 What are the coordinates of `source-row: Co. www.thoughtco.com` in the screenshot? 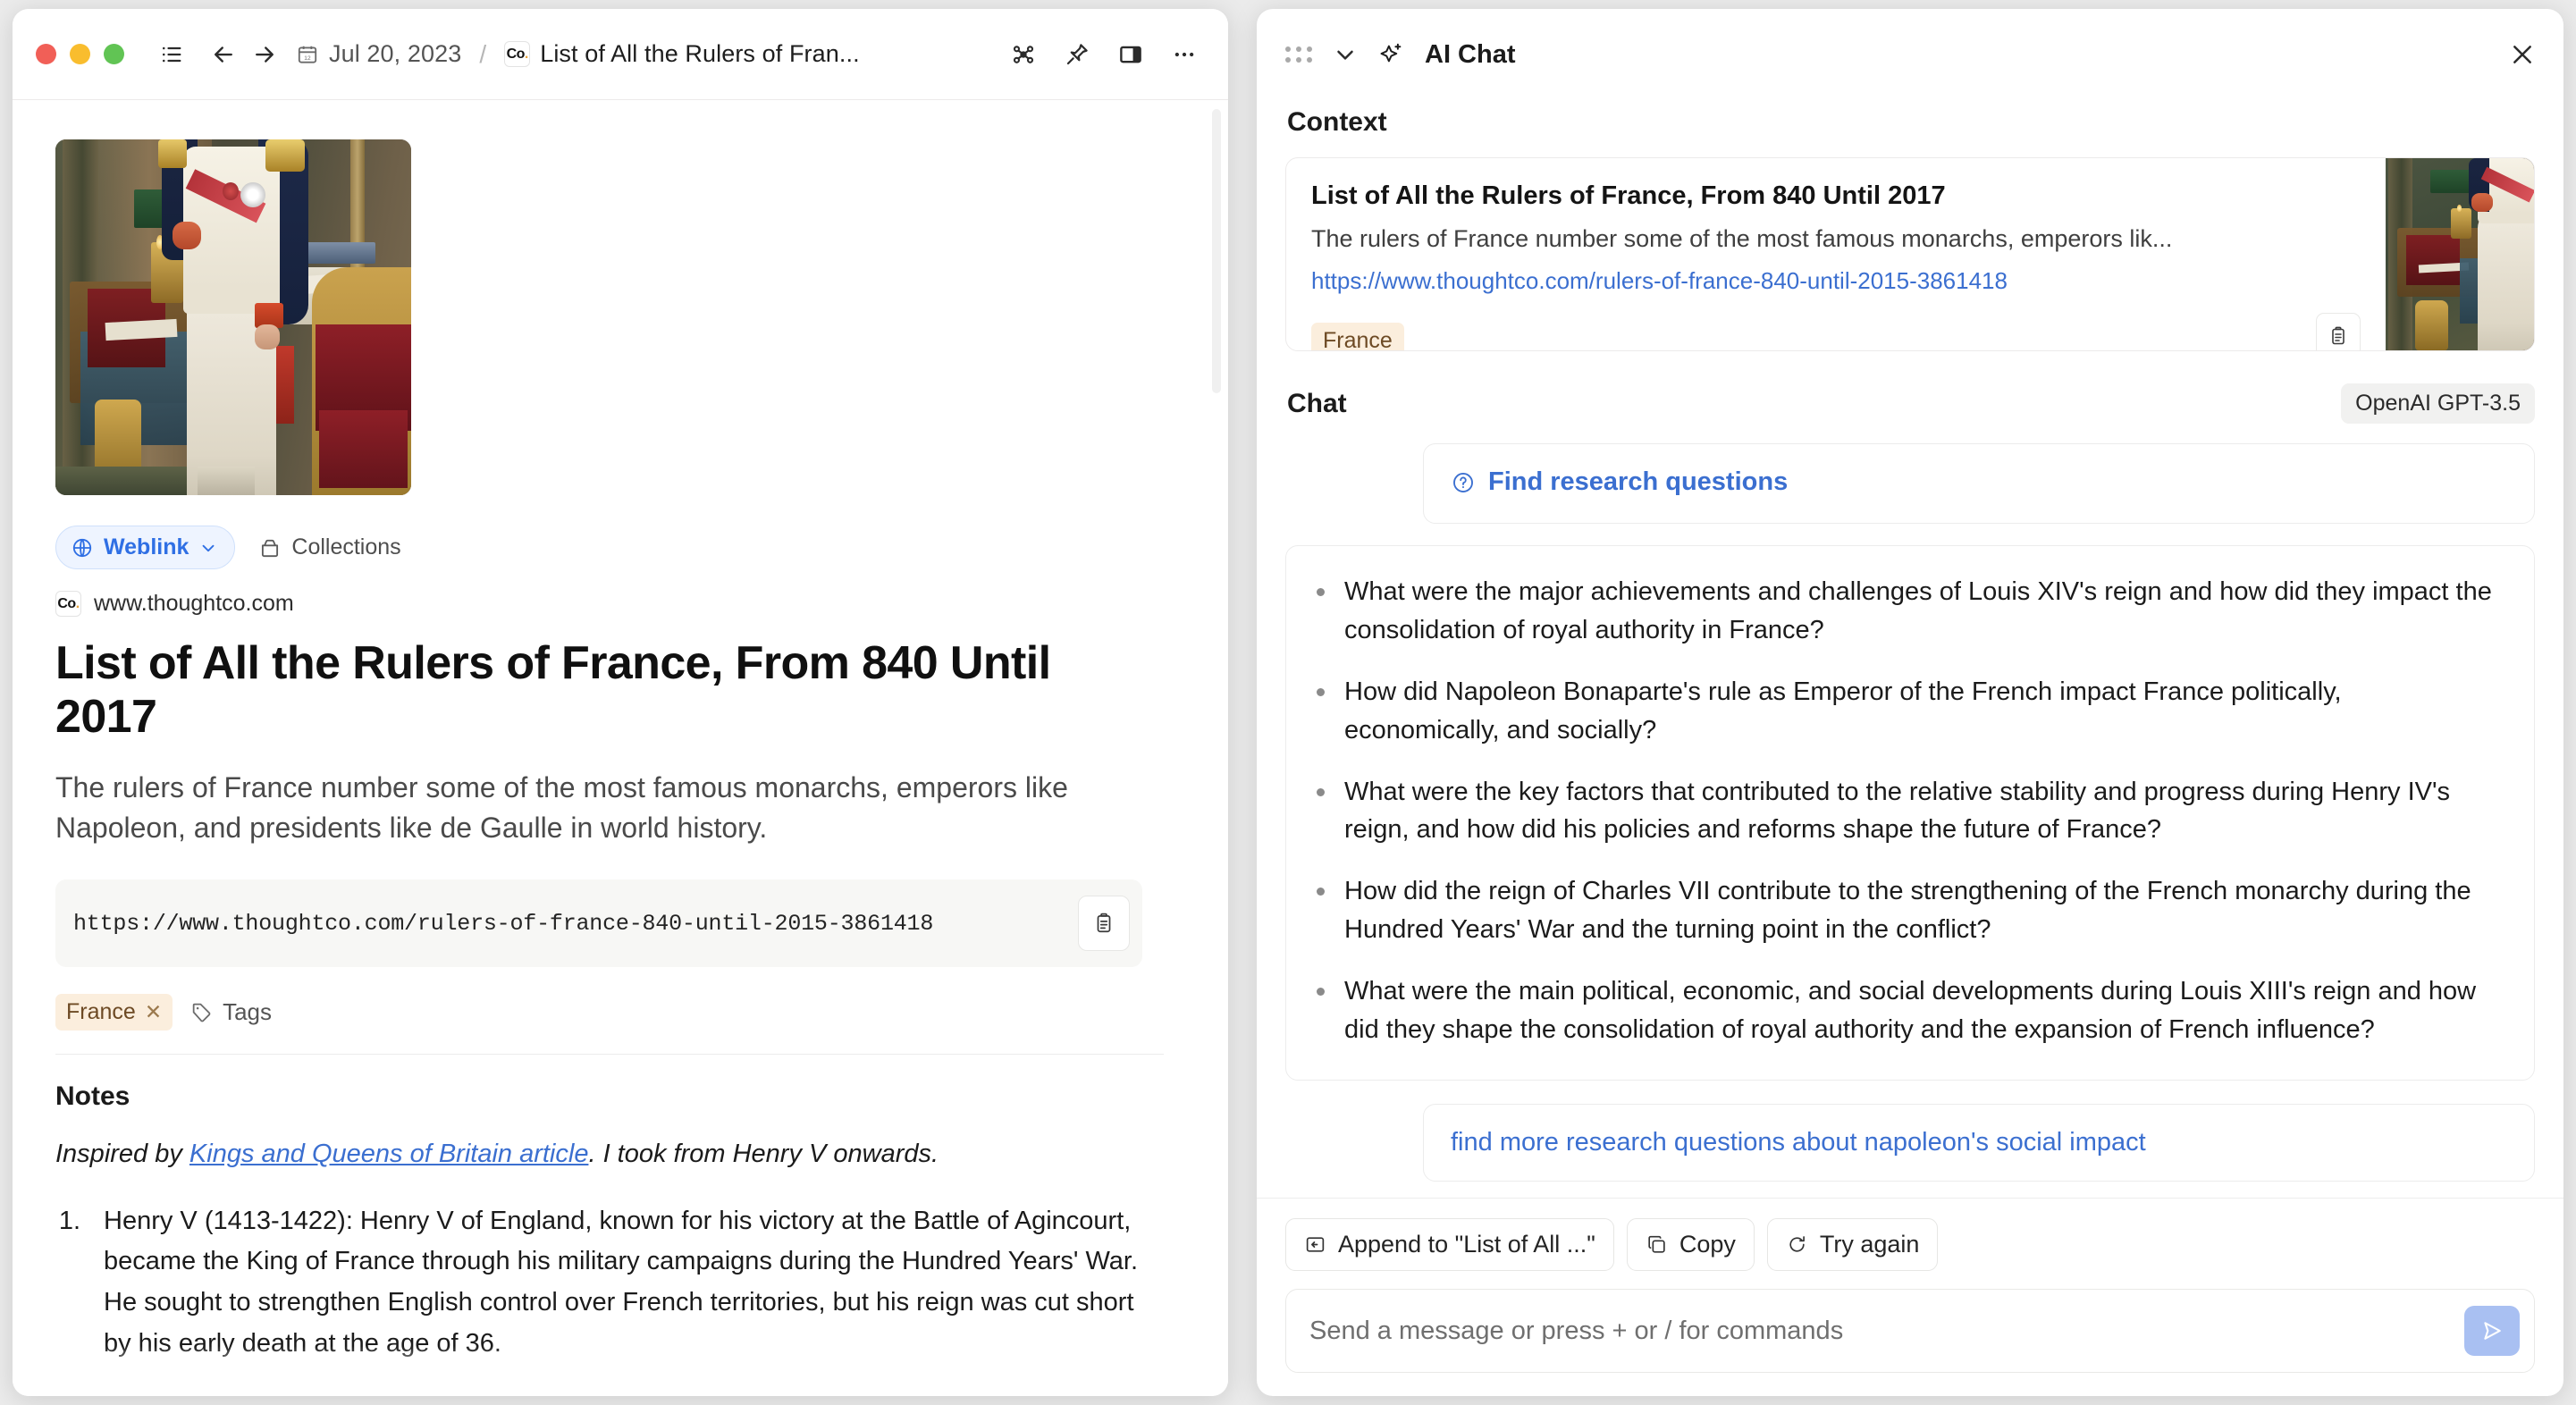 It's located at (620, 604).